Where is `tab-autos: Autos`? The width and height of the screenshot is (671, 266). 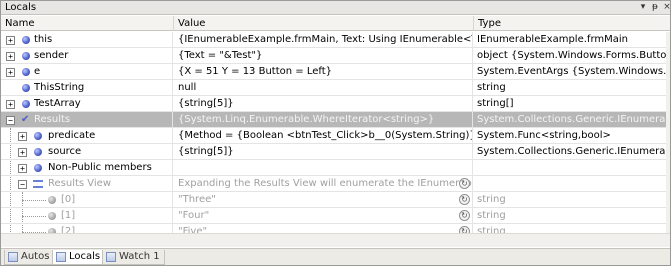
tab-autos: Autos is located at coordinates (29, 257).